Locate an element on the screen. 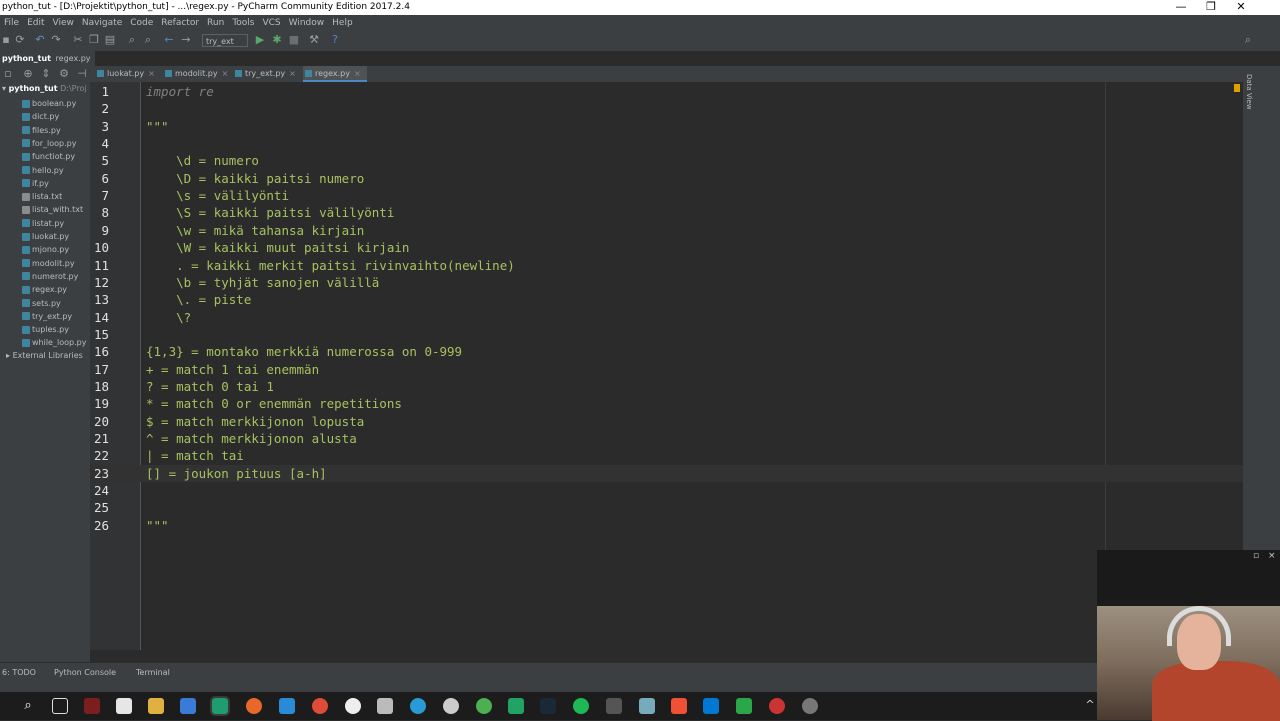 Image resolution: width=1280 pixels, height=721 pixels. code-line: 14 \? is located at coordinates (666, 317).